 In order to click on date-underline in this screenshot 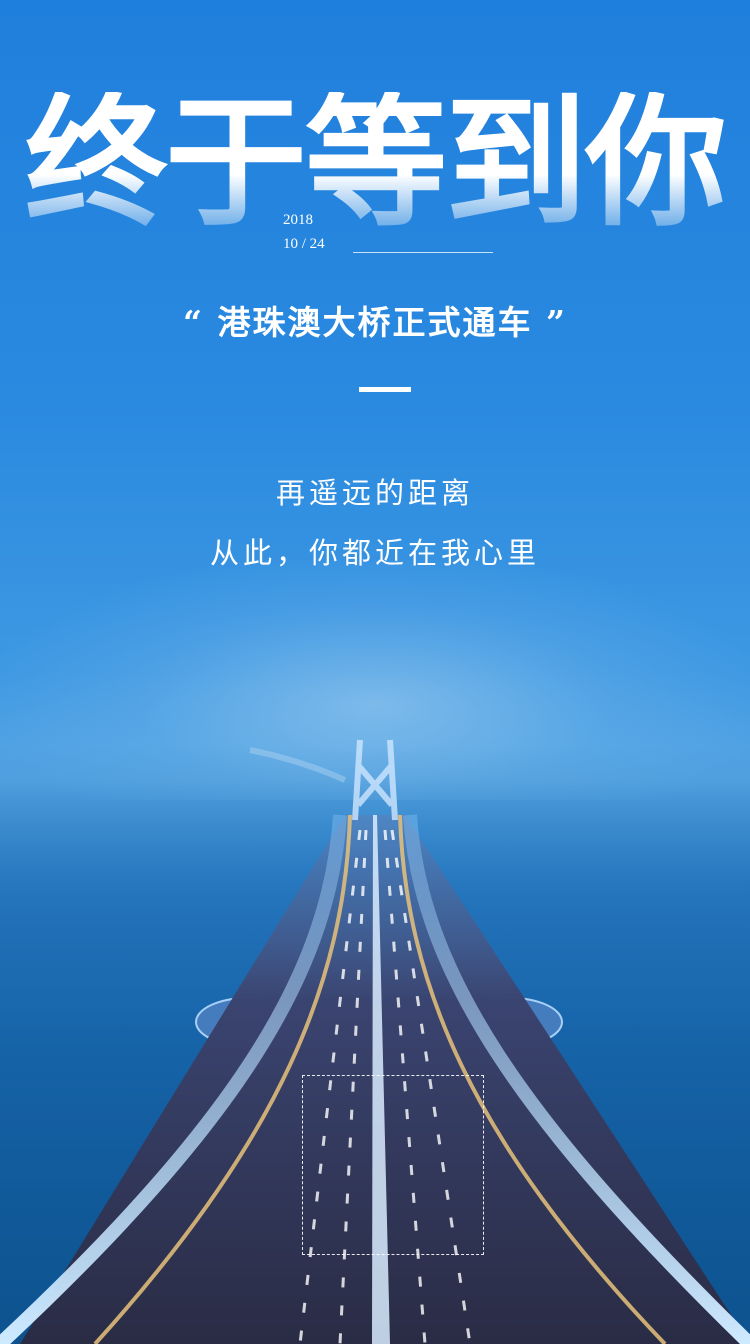, I will do `click(423, 252)`.